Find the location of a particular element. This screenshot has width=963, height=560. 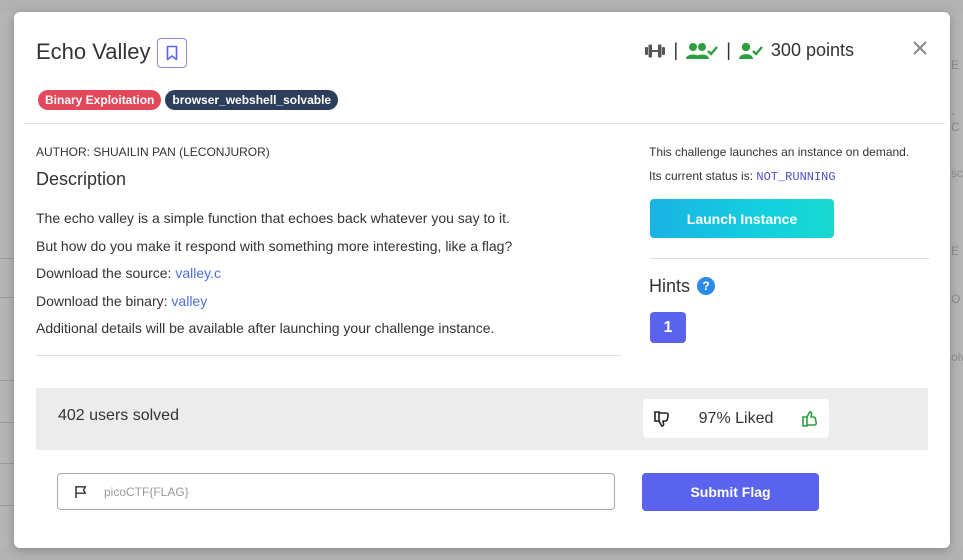

user-check-icon is located at coordinates (750, 50).